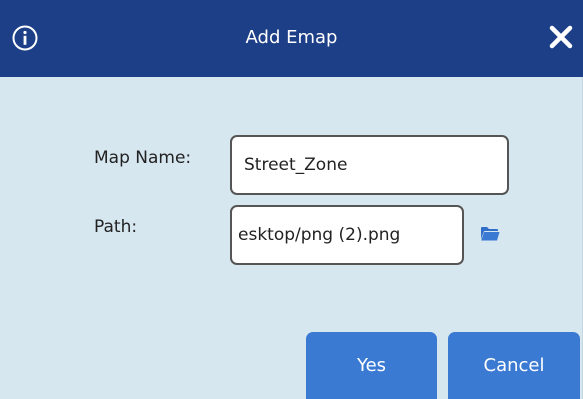 The width and height of the screenshot is (583, 399). Describe the element at coordinates (369, 165) in the screenshot. I see `map-name-input` at that location.